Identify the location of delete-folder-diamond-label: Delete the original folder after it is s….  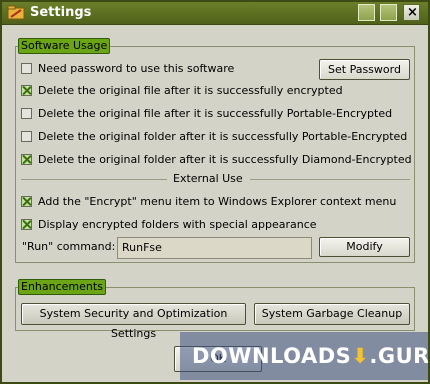
(225, 159).